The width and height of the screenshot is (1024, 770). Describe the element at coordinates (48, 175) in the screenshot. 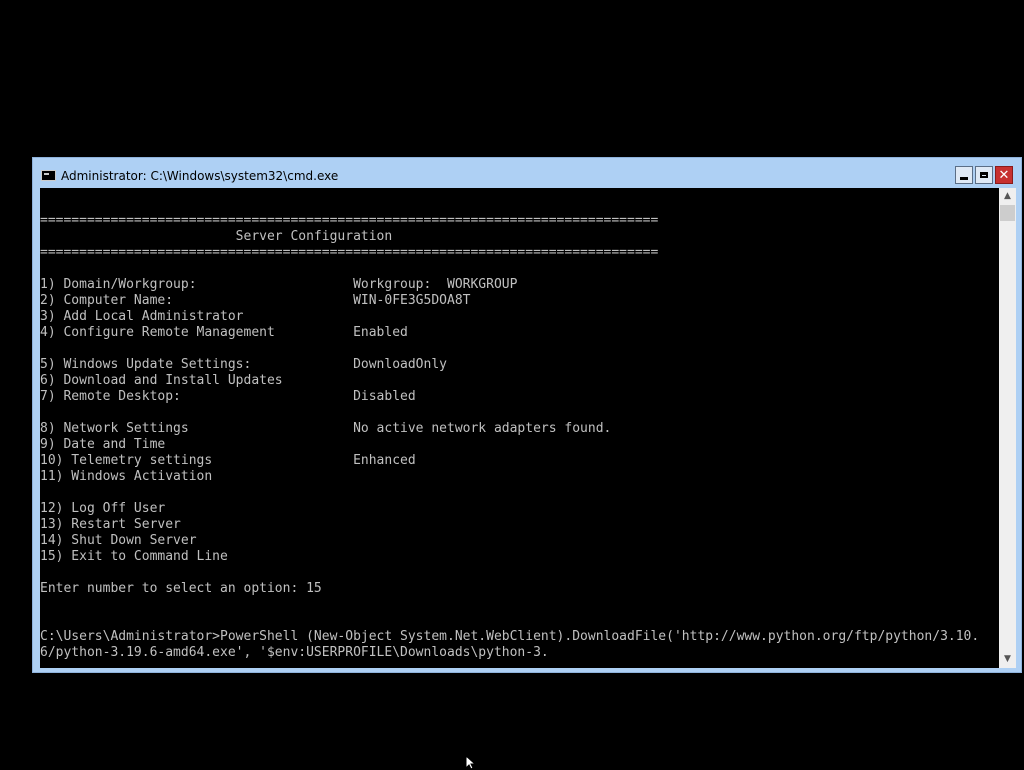

I see `cmd-icon` at that location.